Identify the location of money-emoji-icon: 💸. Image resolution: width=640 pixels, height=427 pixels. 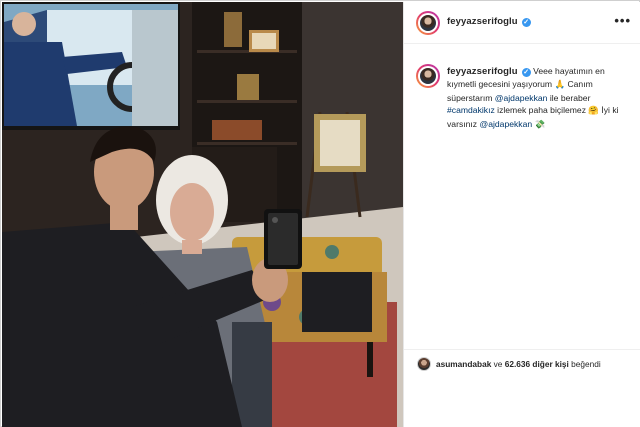
(540, 124).